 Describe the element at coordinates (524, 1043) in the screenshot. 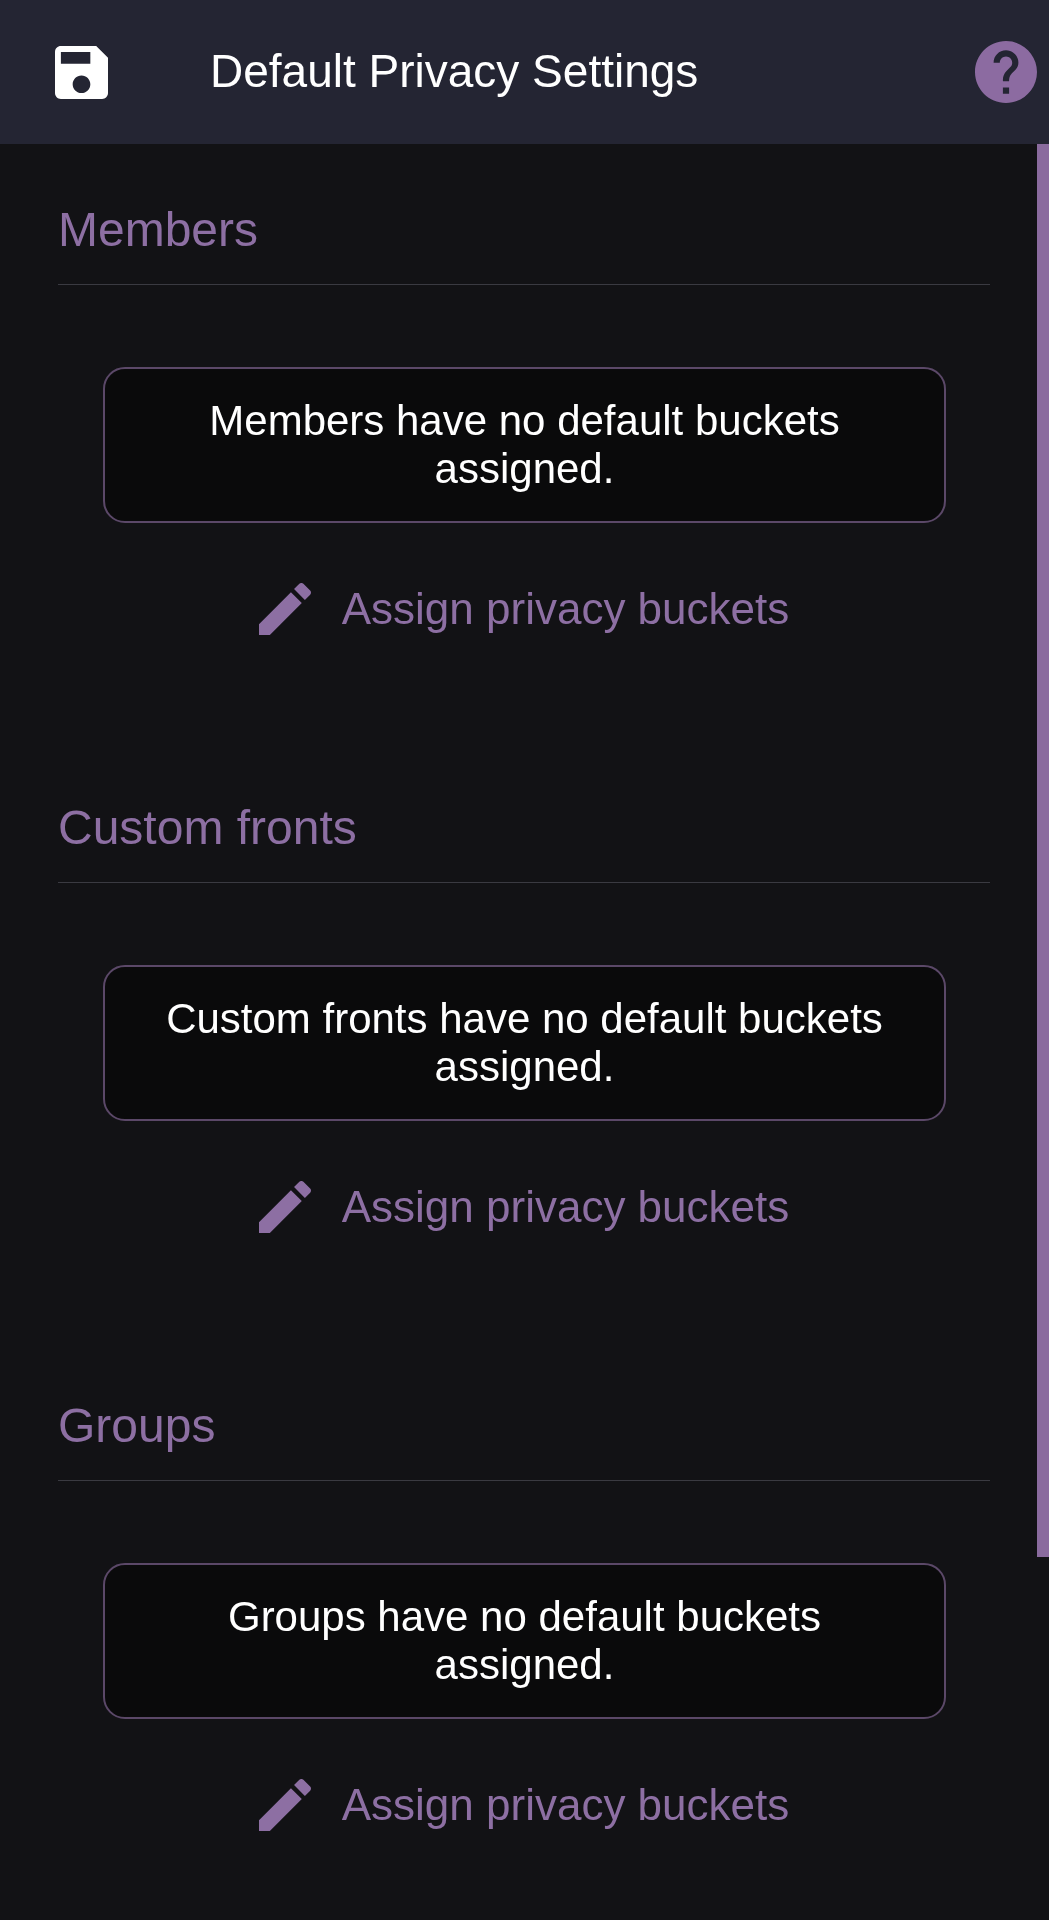

I see `empty-state-message: Custom fronts have no default buckets assigned.` at that location.